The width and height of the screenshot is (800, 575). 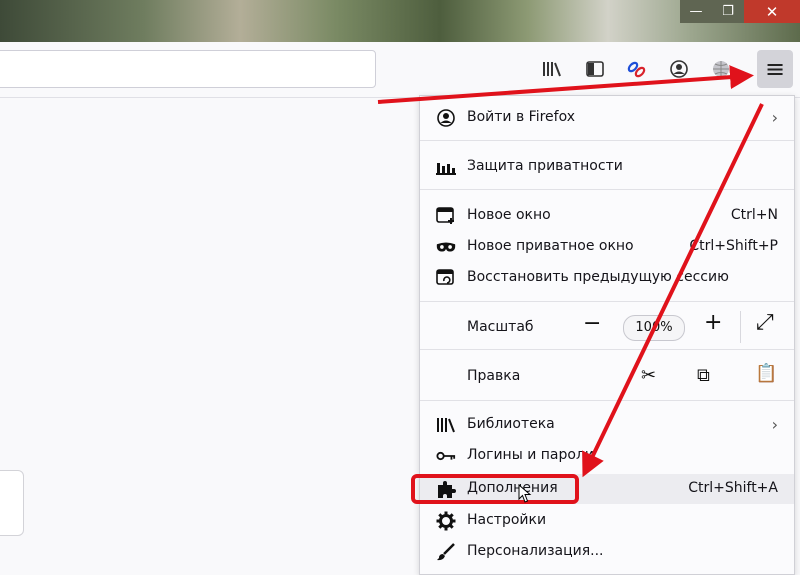 What do you see at coordinates (511, 424) in the screenshot?
I see `menu-item-label: Библиотека` at bounding box center [511, 424].